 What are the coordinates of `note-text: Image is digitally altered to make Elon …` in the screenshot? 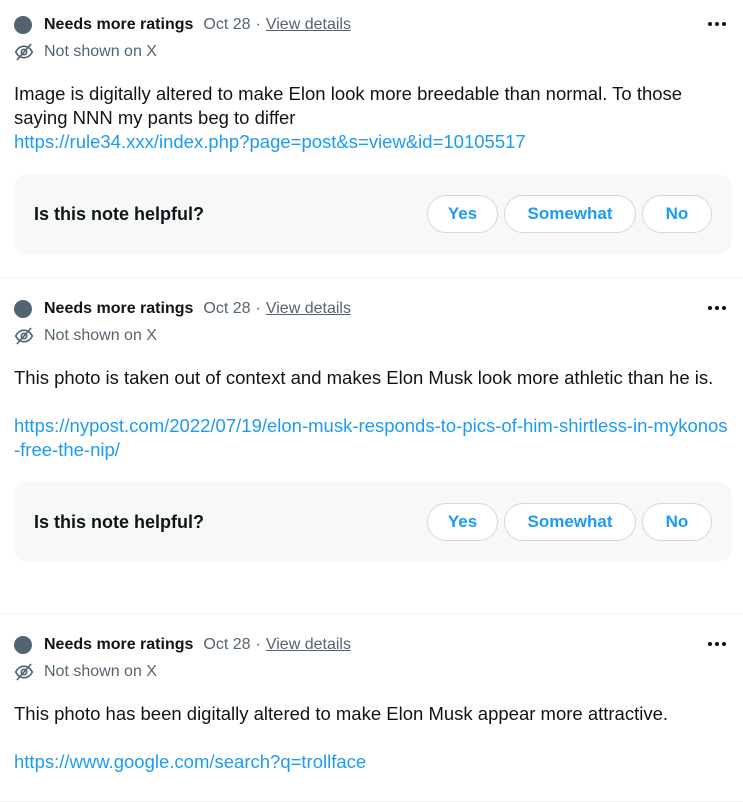 It's located at (351, 105).